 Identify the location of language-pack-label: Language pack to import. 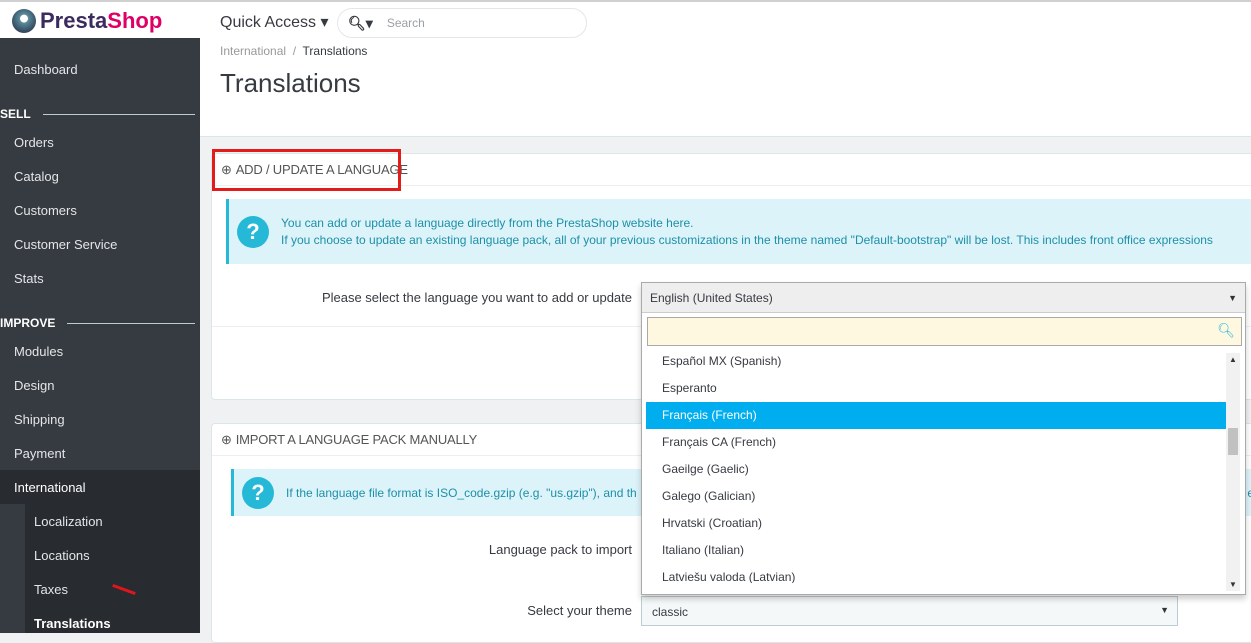
(560, 549).